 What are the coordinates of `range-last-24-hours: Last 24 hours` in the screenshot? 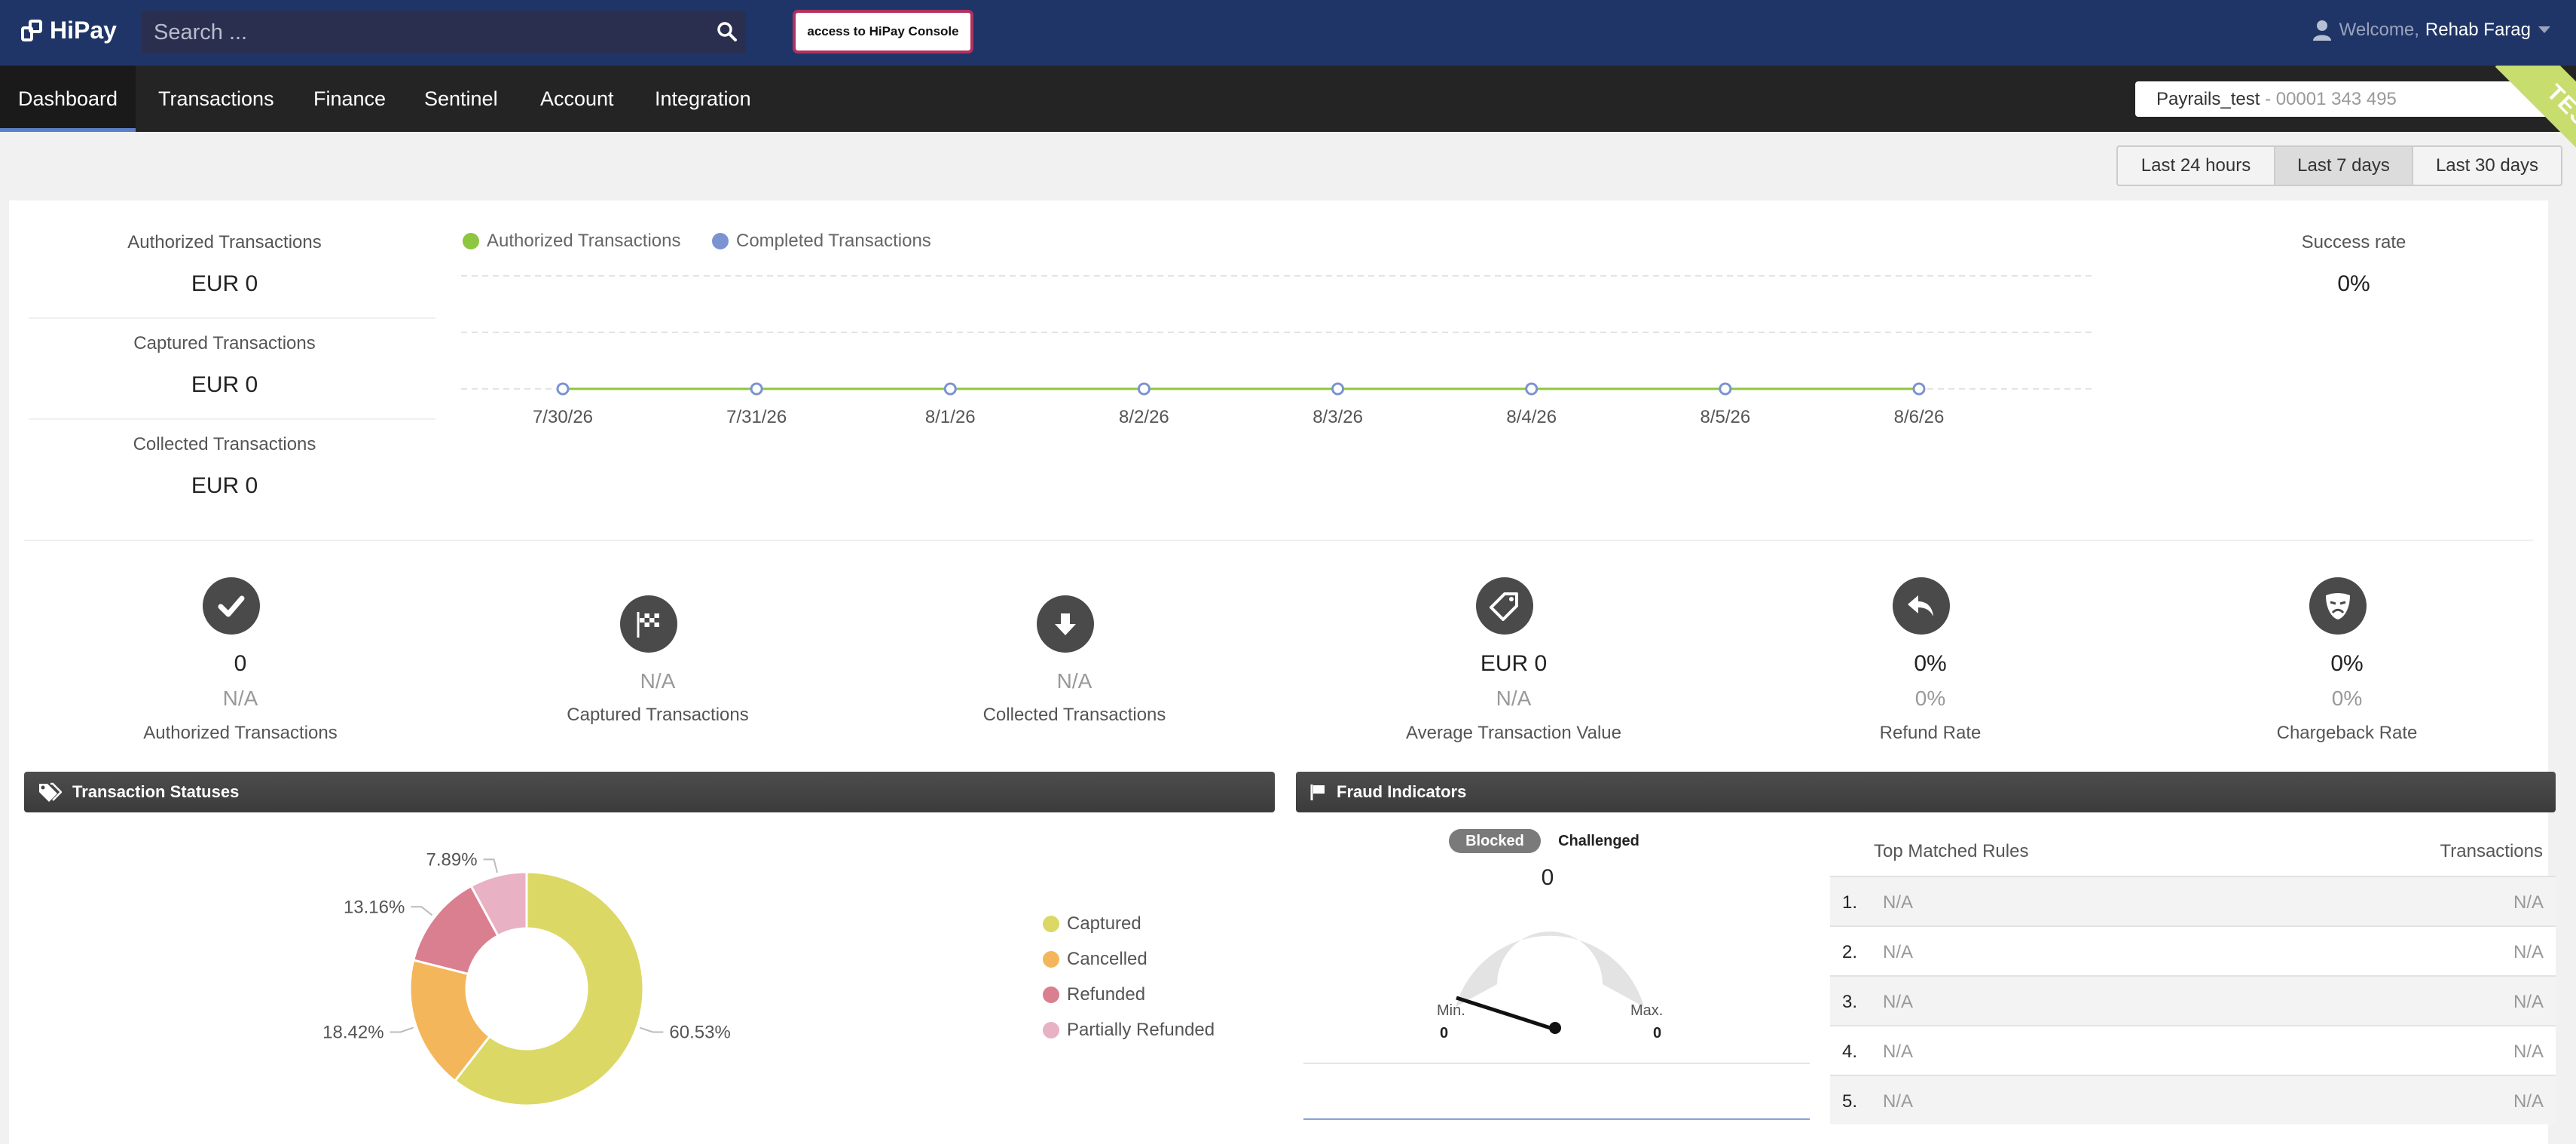 It's located at (2195, 165).